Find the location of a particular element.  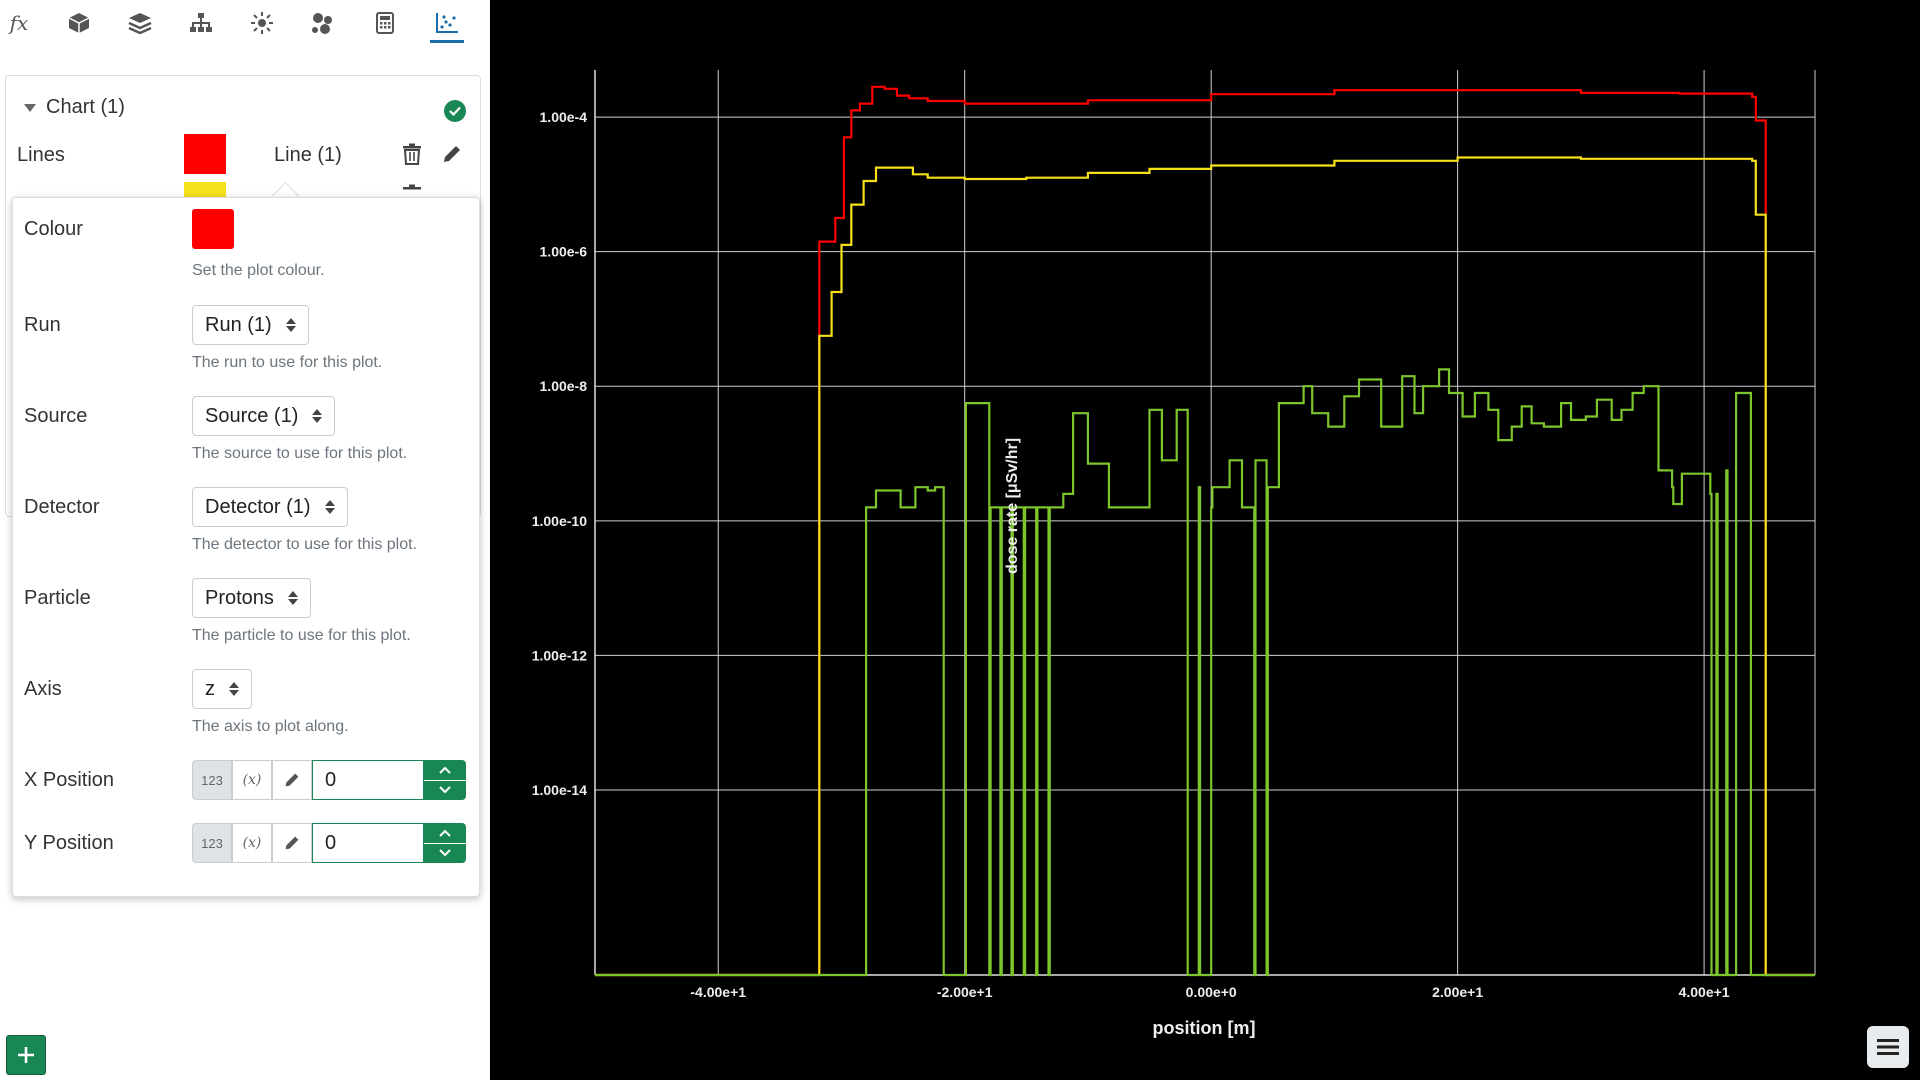

x-tick-label: 4.00e+1 is located at coordinates (1704, 992).